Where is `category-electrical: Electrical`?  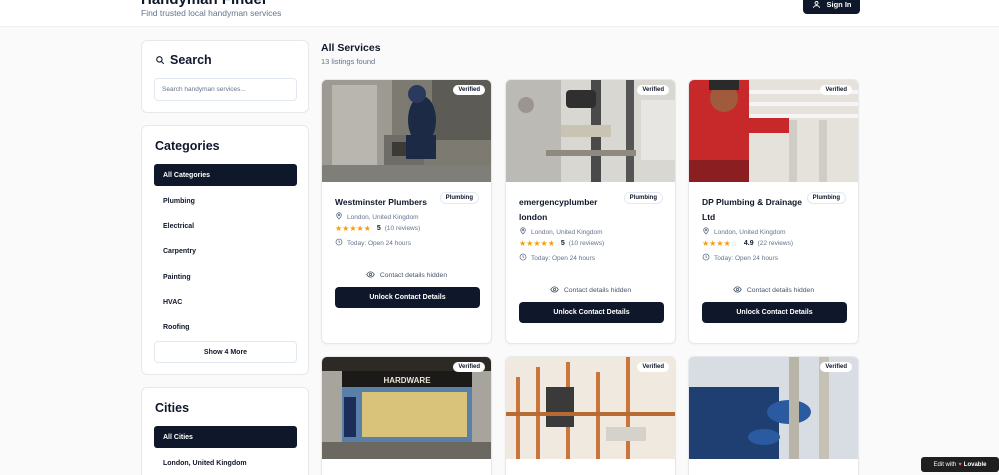
category-electrical: Electrical is located at coordinates (225, 226).